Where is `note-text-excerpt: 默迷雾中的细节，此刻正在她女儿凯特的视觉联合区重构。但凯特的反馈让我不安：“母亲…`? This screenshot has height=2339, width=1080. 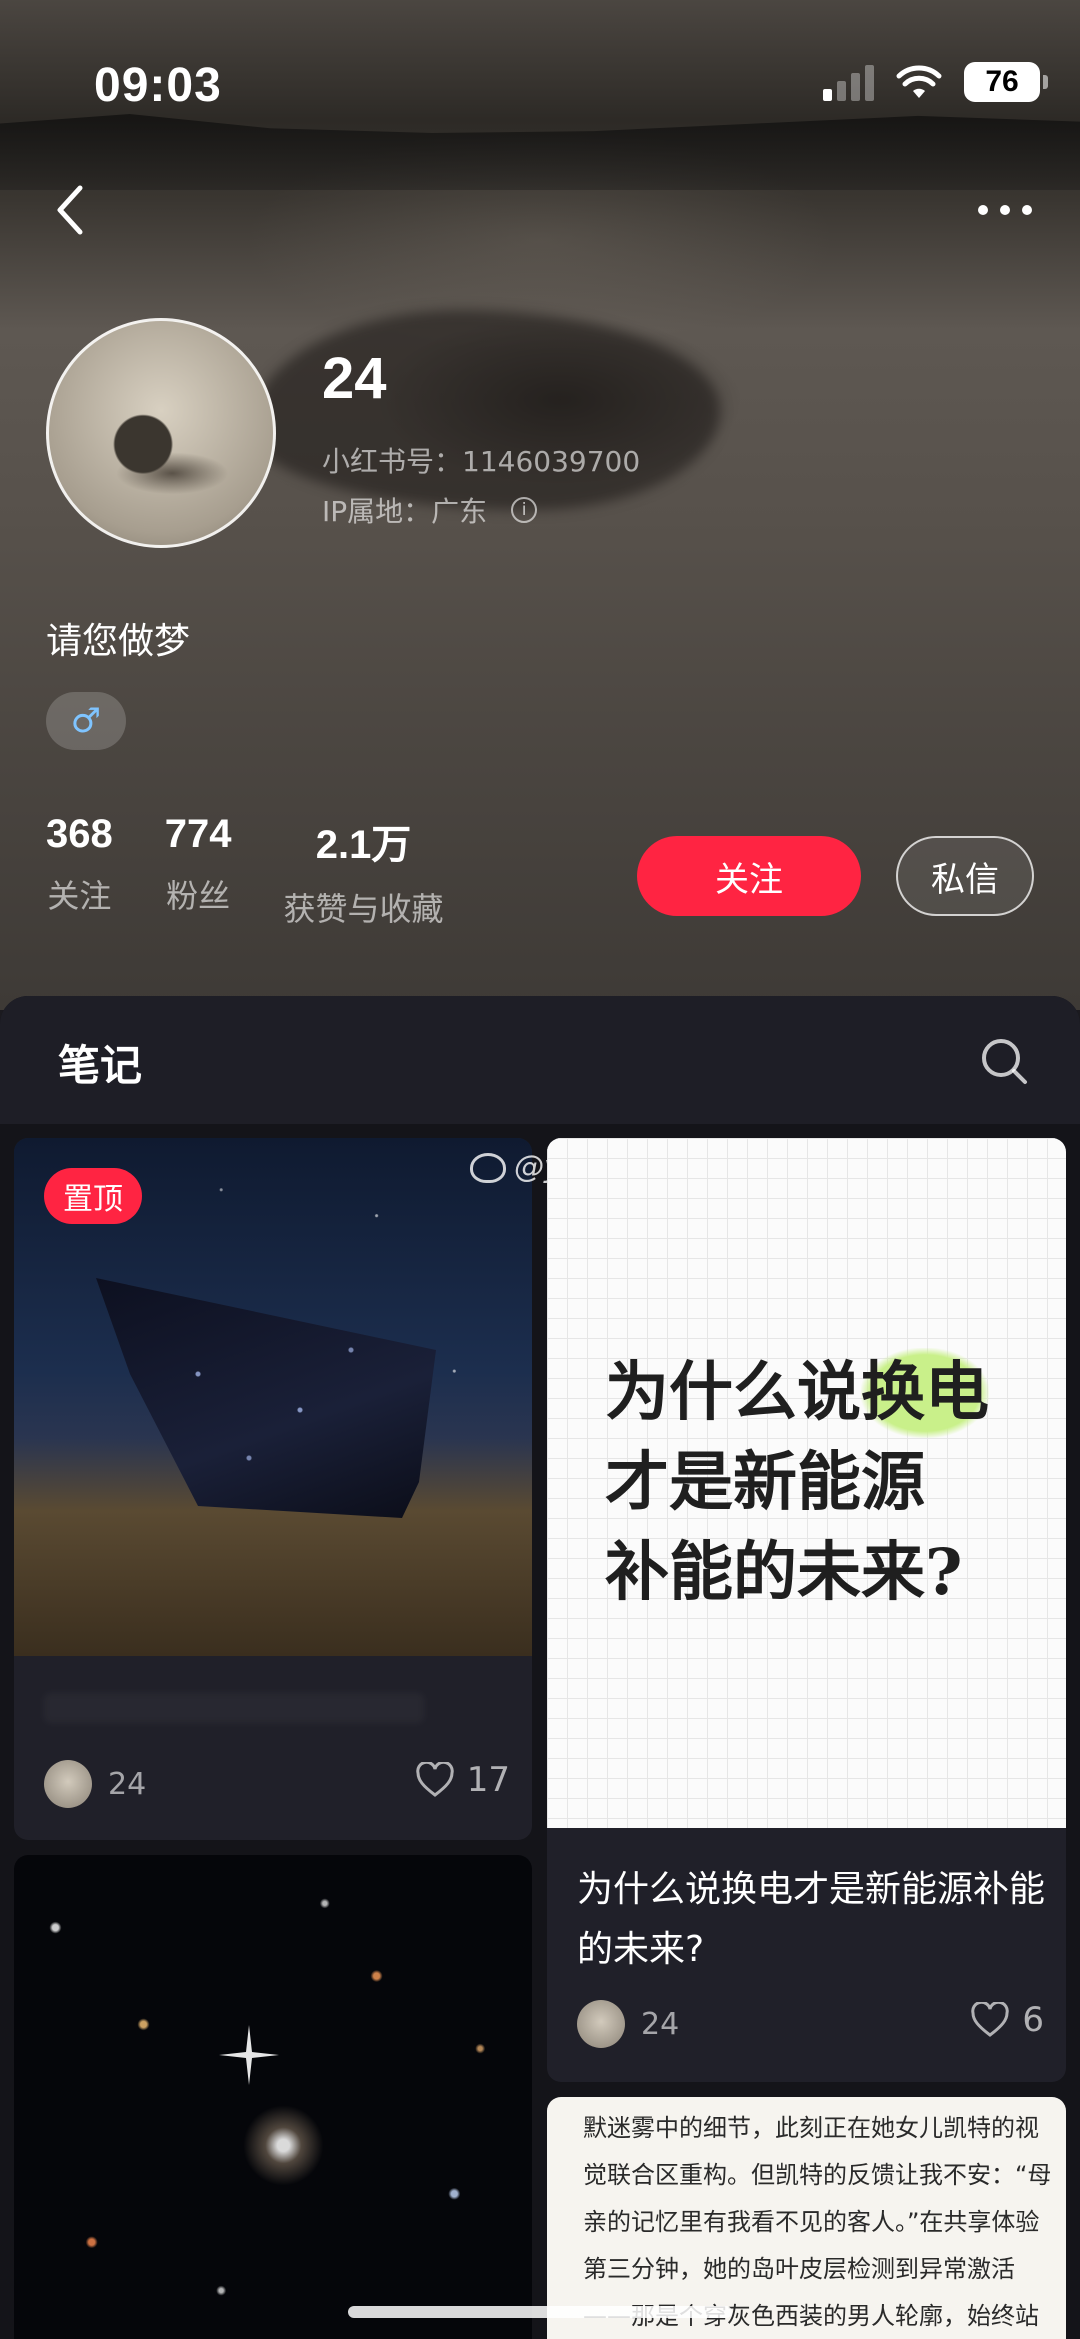
note-text-excerpt: 默迷雾中的细节，此刻正在她女儿凯特的视觉联合区重构。但凯特的反馈让我不安：“母亲… is located at coordinates (817, 2222).